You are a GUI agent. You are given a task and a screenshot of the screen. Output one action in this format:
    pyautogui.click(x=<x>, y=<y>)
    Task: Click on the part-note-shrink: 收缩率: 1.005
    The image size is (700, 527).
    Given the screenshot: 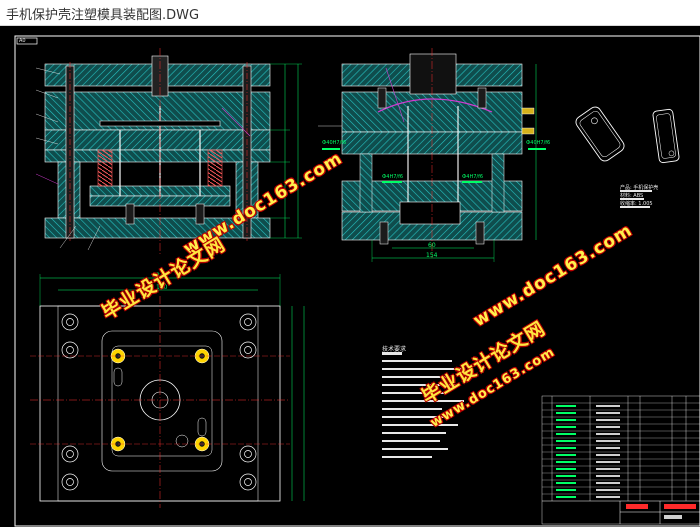 What is the action you would take?
    pyautogui.click(x=636, y=204)
    